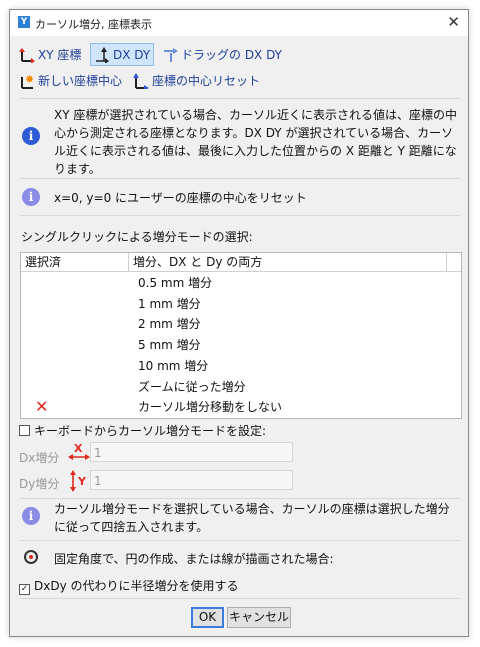 This screenshot has height=647, width=480. I want to click on dy-arrow-icon: Y, so click(79, 483).